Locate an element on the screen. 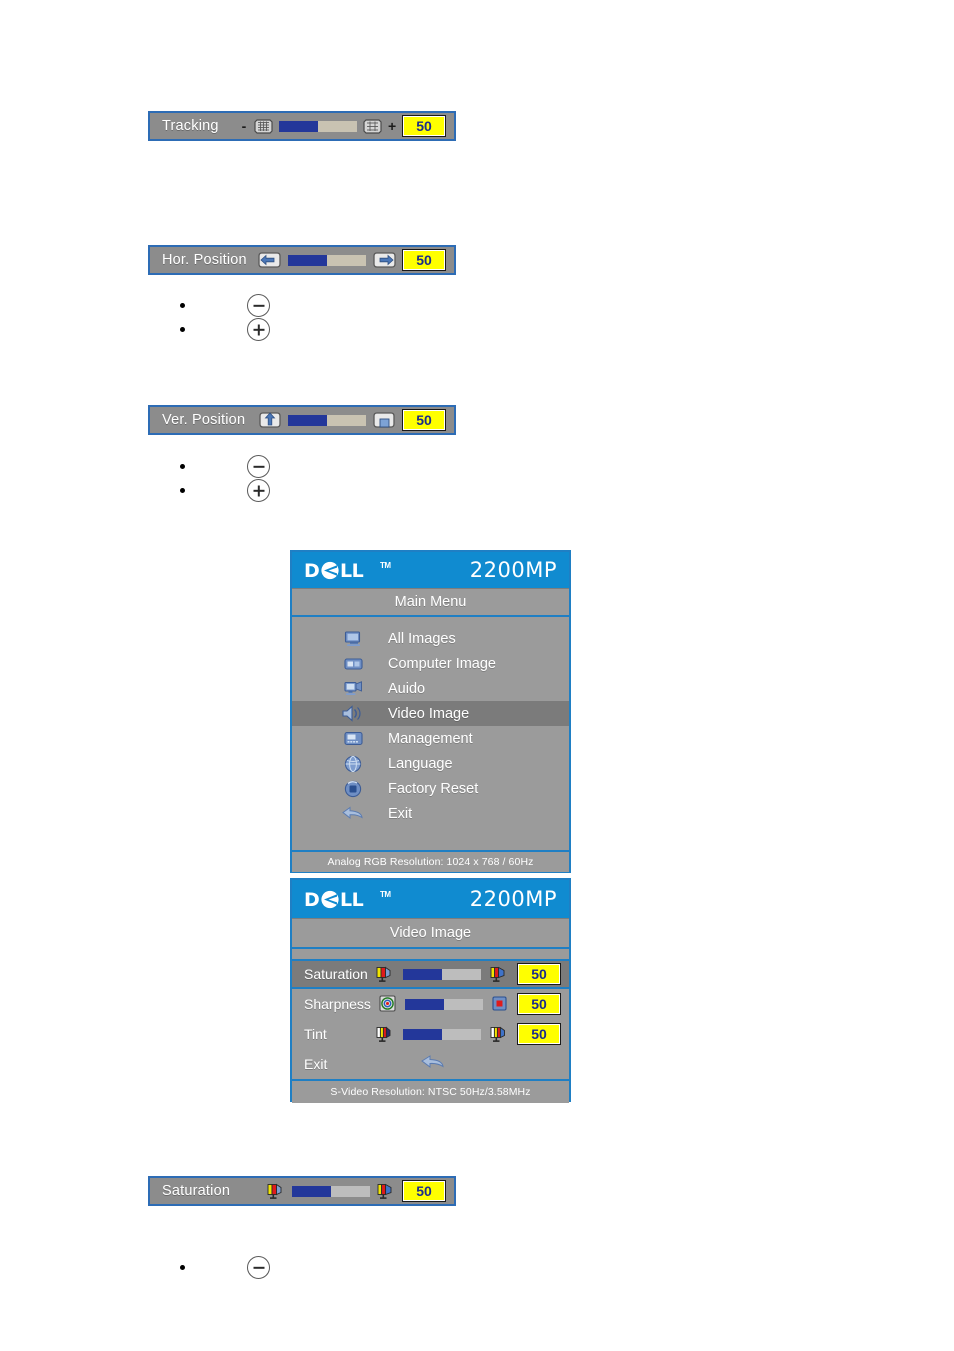 This screenshot has height=1351, width=954. hor-position-slider is located at coordinates (327, 260).